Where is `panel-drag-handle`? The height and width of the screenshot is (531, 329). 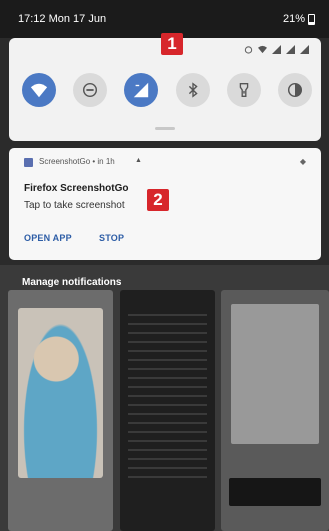 panel-drag-handle is located at coordinates (165, 128).